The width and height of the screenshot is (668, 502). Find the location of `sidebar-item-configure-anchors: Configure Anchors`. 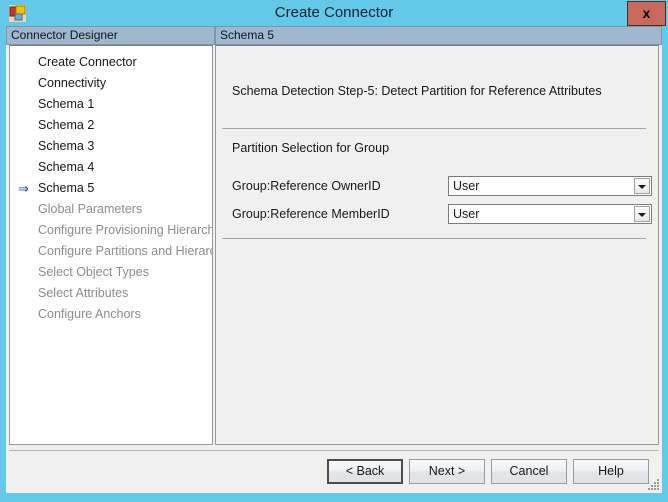

sidebar-item-configure-anchors: Configure Anchors is located at coordinates (111, 314).